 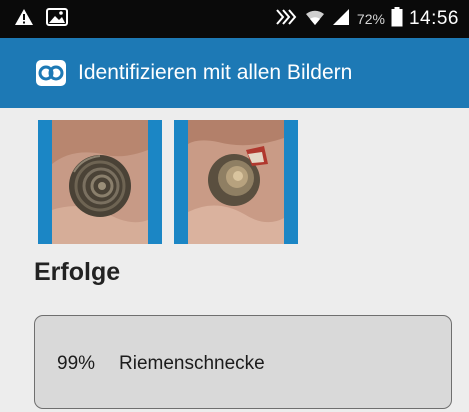 I want to click on image-icon, so click(x=57, y=19).